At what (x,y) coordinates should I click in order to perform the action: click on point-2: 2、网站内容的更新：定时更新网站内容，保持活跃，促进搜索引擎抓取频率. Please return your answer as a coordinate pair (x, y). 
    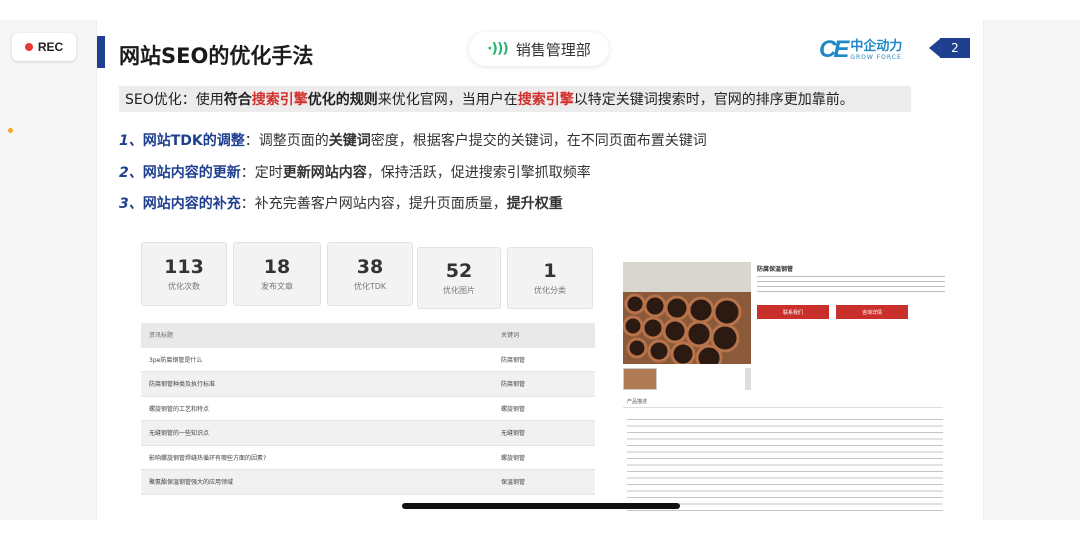
    Looking at the image, I should click on (355, 172).